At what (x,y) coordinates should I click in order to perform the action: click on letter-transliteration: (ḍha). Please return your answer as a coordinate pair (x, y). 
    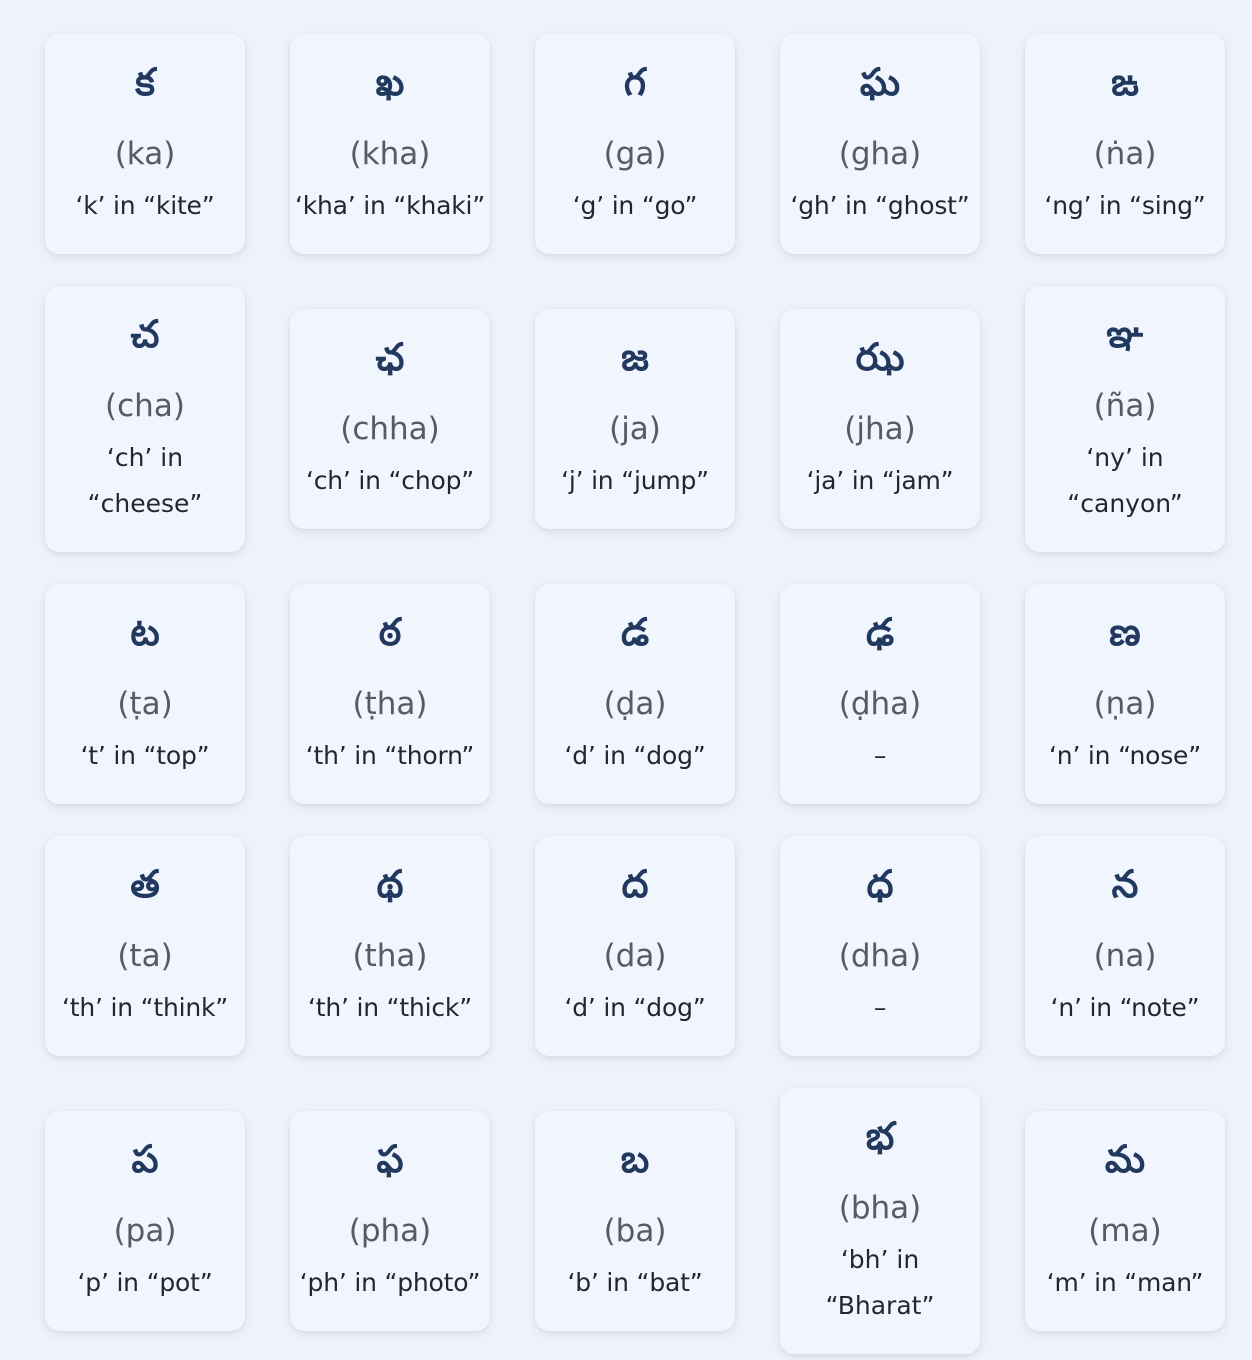
    Looking at the image, I should click on (880, 704).